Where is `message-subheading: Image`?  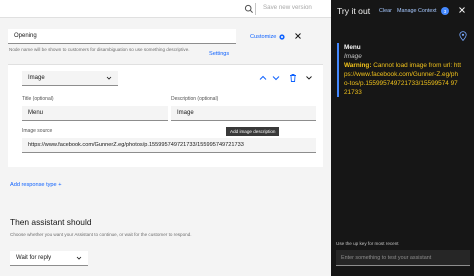
message-subheading: Image is located at coordinates (353, 56).